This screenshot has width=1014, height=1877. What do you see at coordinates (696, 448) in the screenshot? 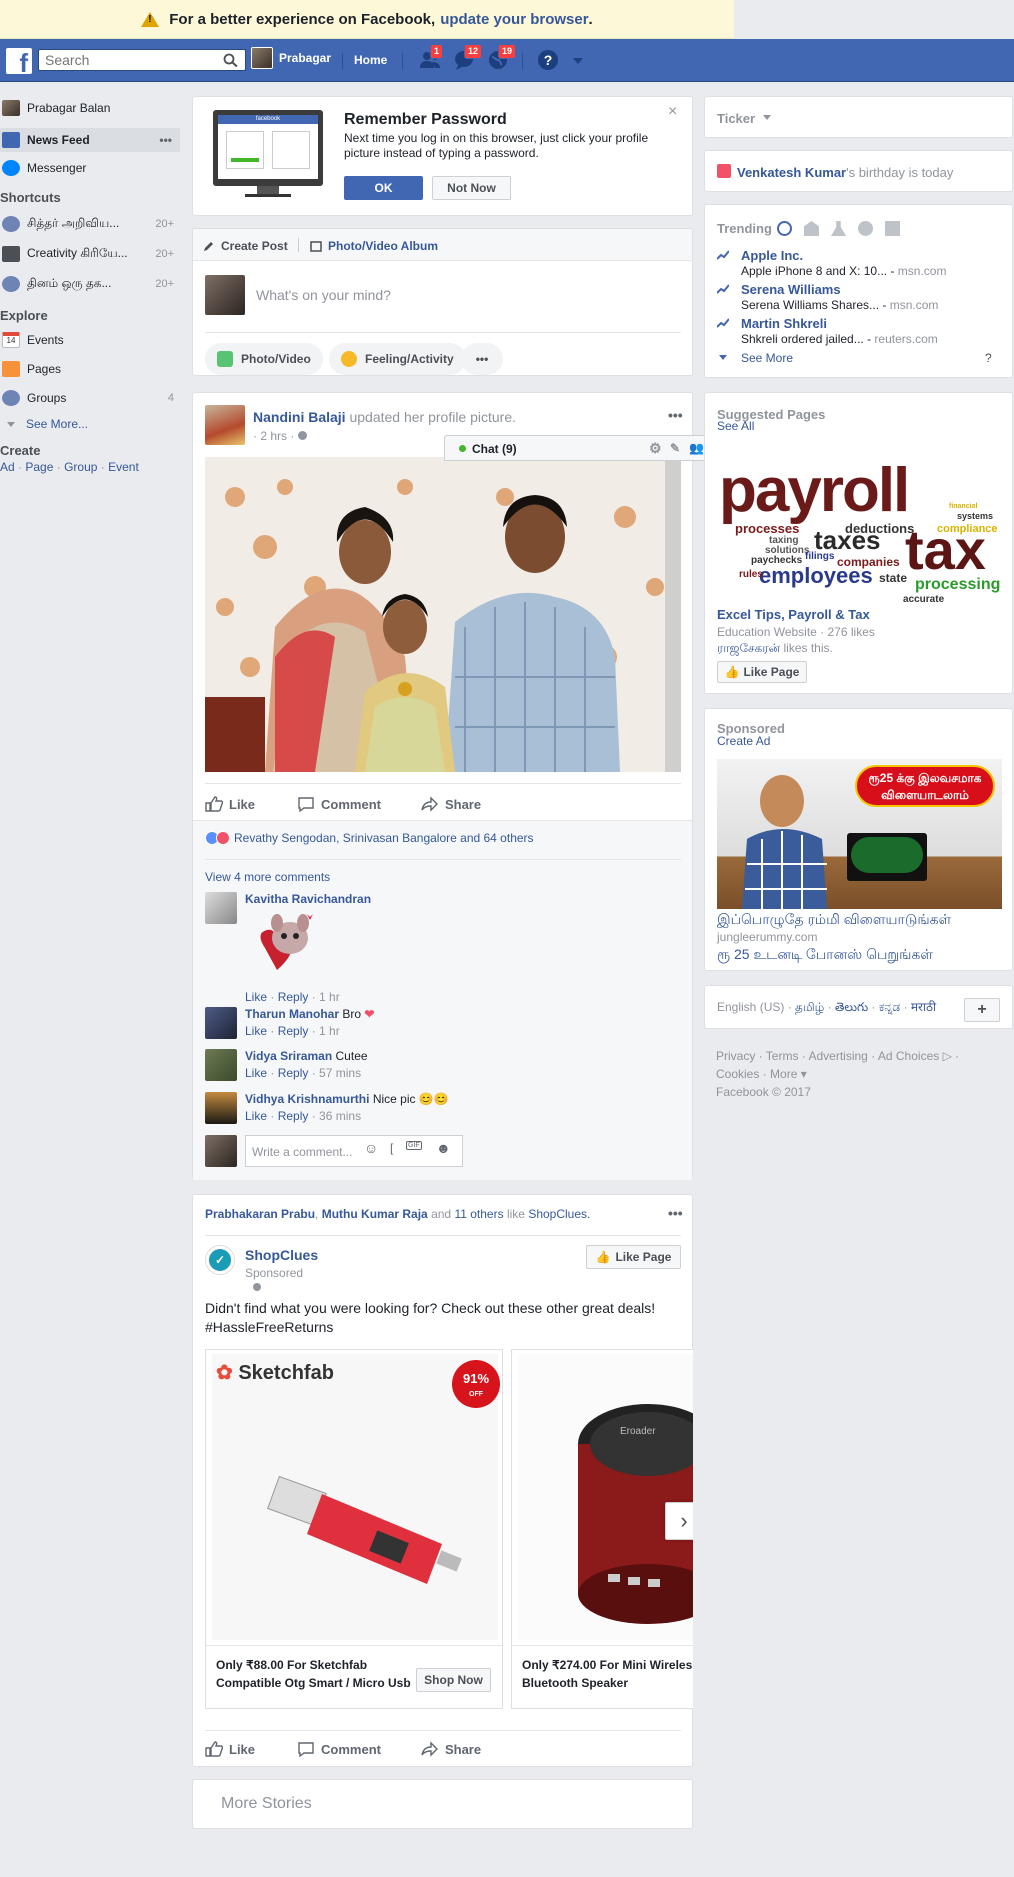
I see `add-people-icon: 👥` at bounding box center [696, 448].